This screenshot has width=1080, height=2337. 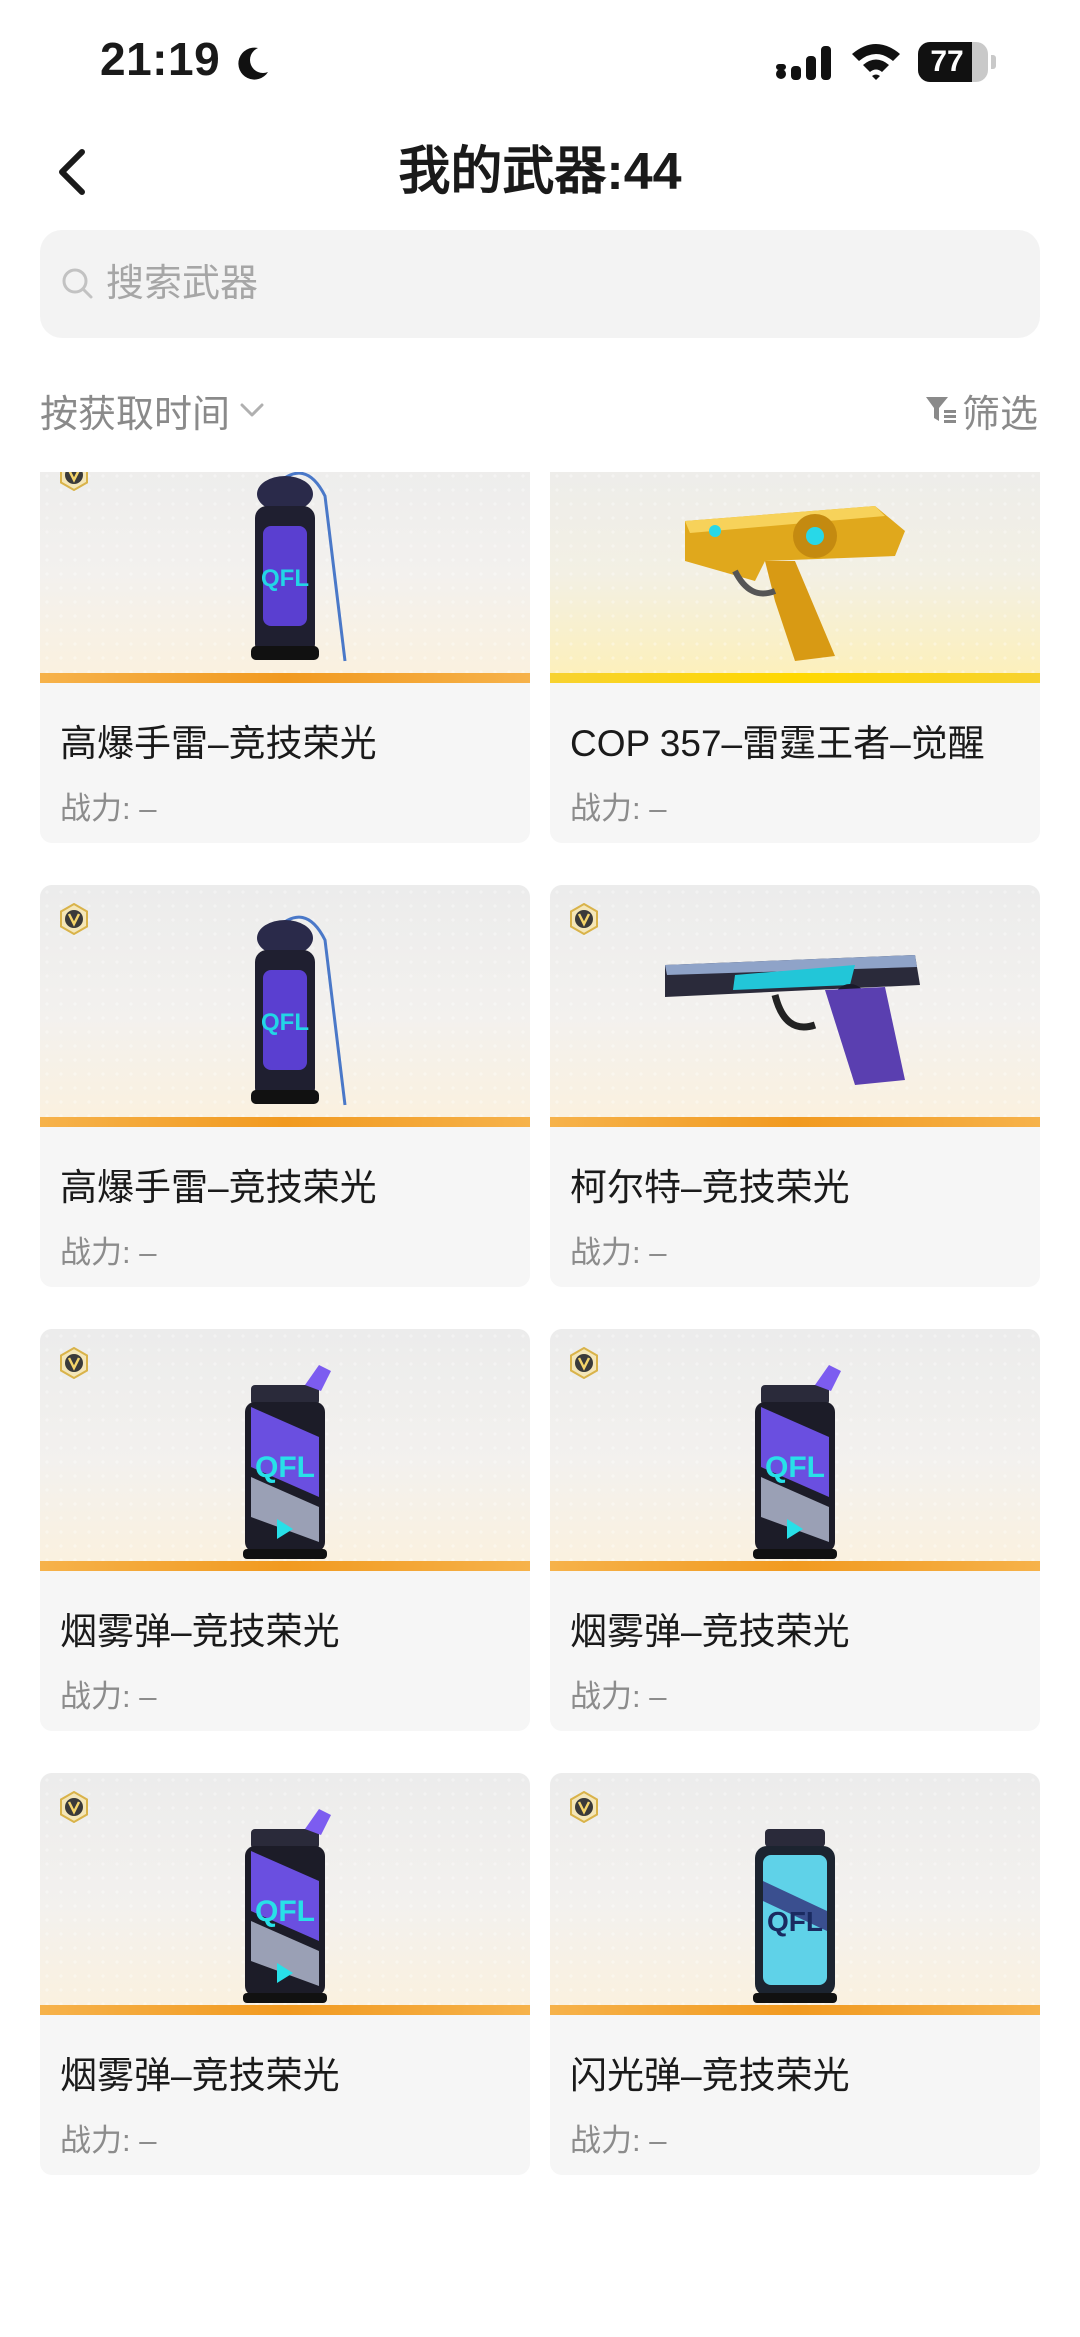 I want to click on filter-button: 筛选, so click(x=981, y=410).